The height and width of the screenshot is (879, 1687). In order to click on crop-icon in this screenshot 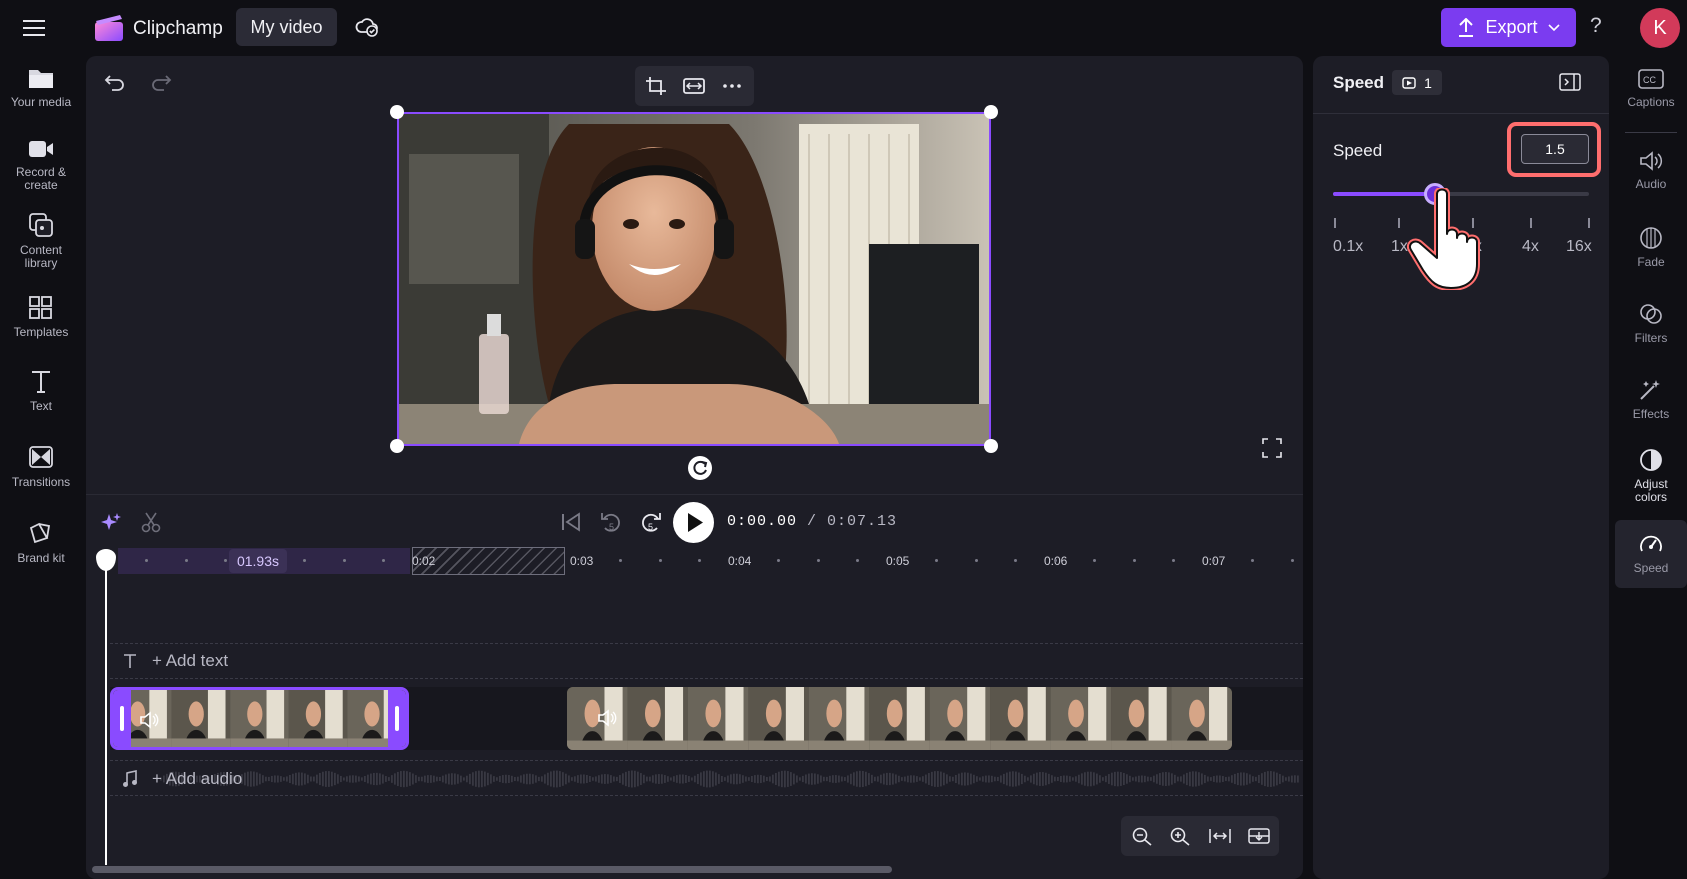, I will do `click(656, 86)`.